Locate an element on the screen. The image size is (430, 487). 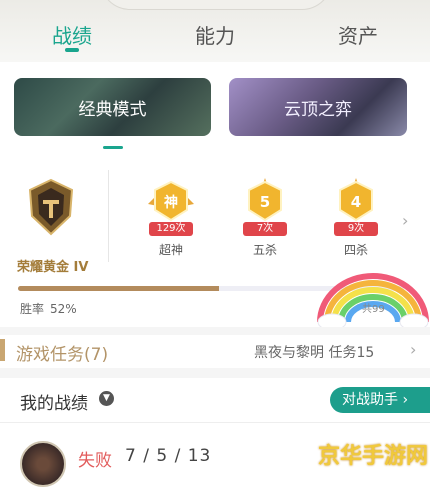
avatar is located at coordinates (43, 464).